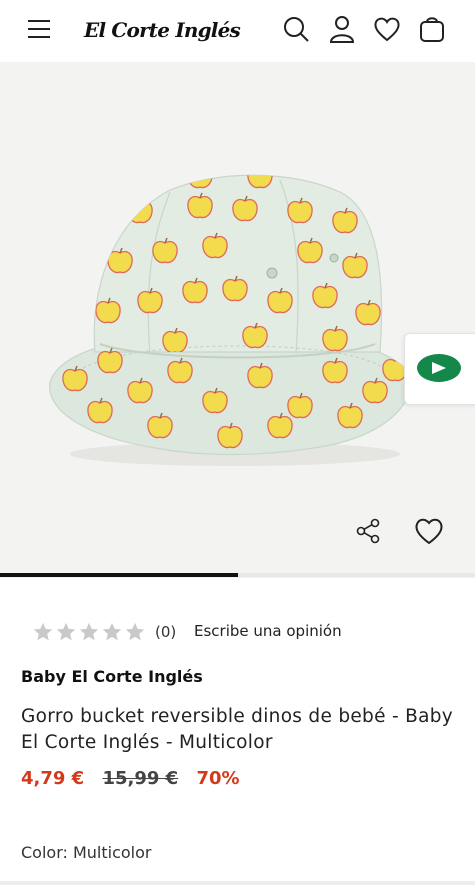 This screenshot has width=475, height=885. I want to click on user-icon, so click(342, 29).